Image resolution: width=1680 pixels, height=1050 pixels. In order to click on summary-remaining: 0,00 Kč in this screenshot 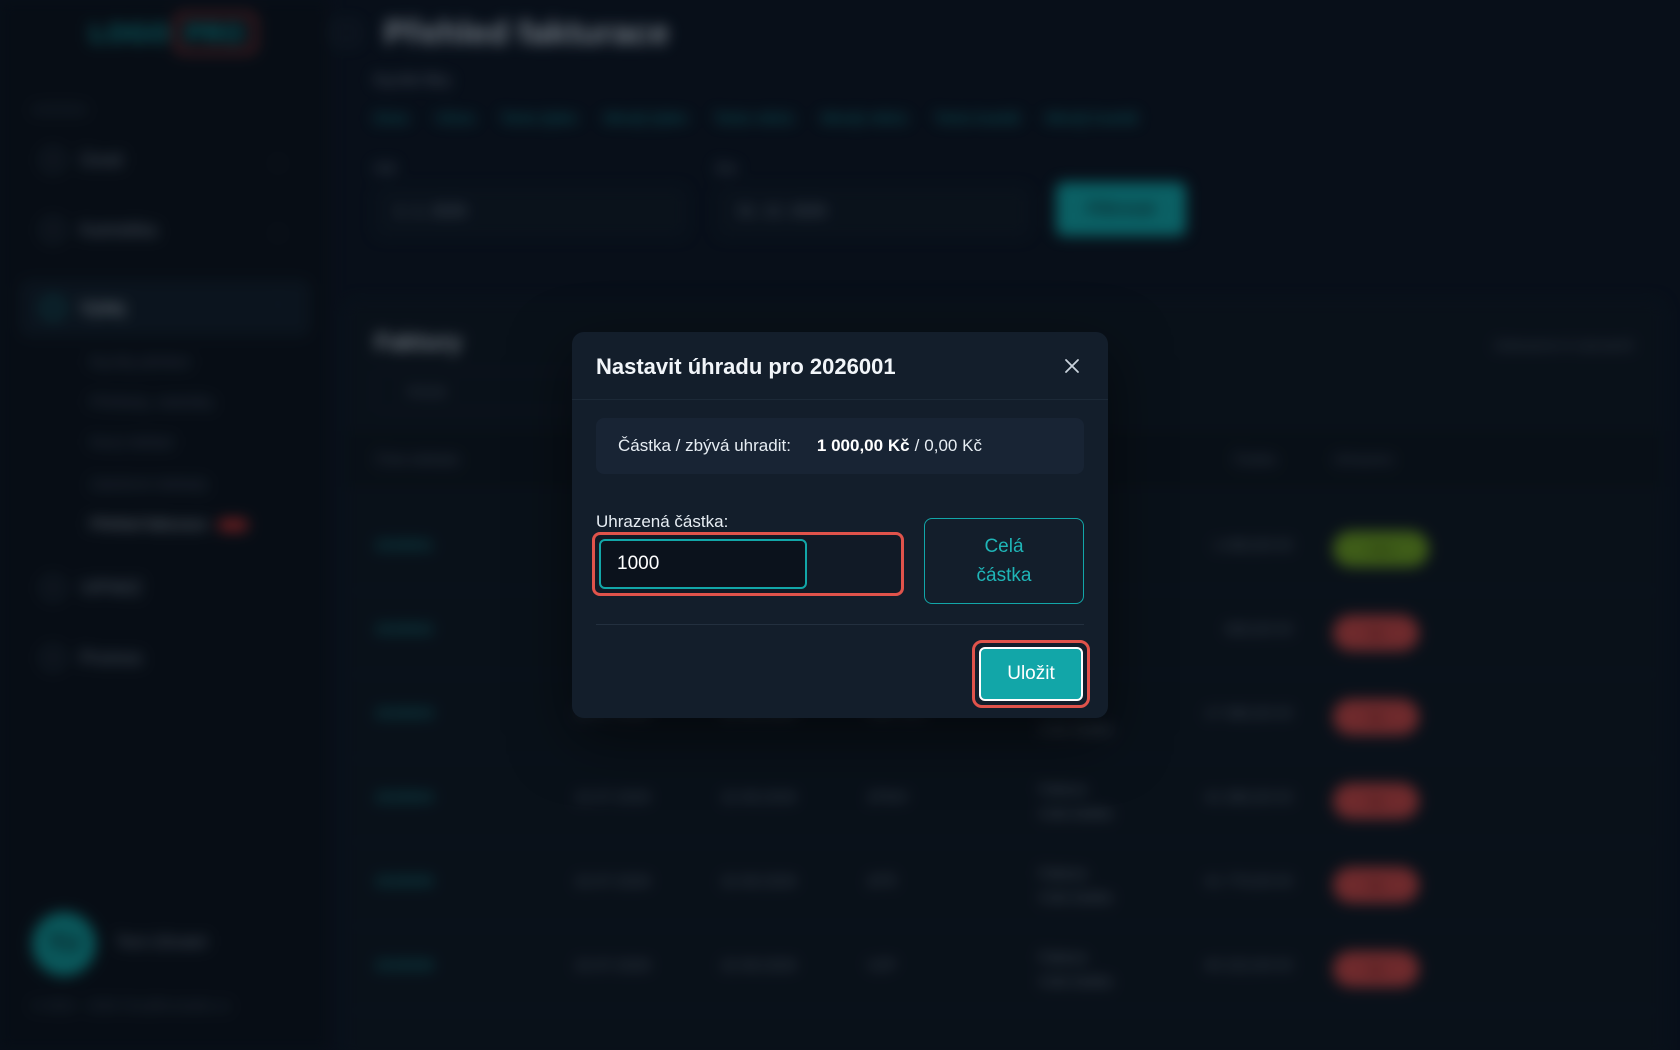, I will do `click(953, 445)`.